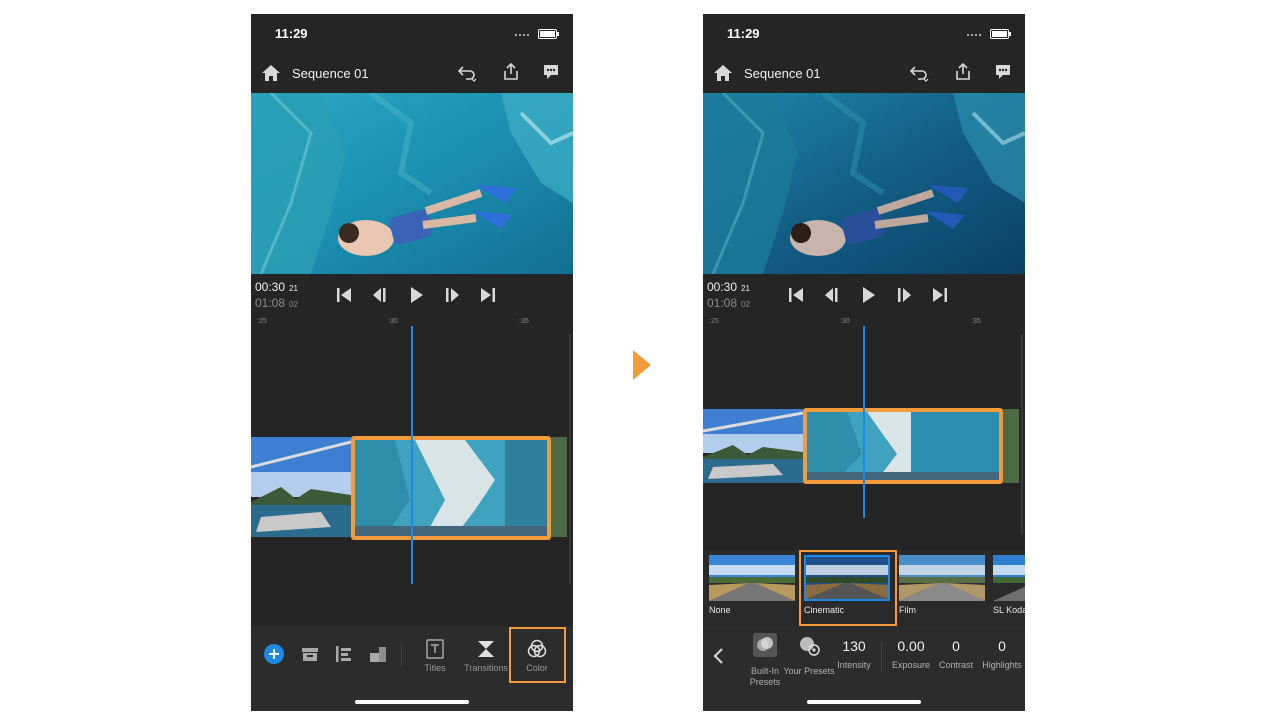  What do you see at coordinates (344, 654) in the screenshot?
I see `align-icon` at bounding box center [344, 654].